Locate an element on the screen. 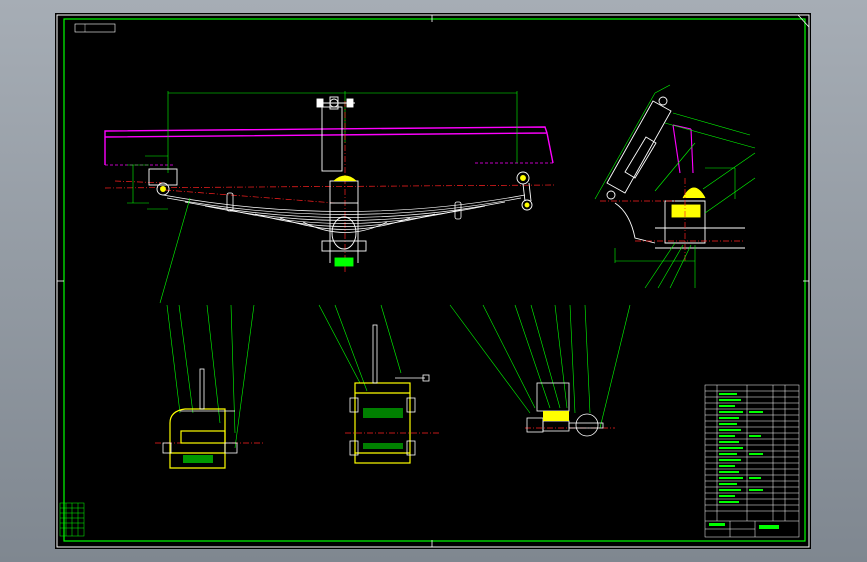  title-block-text-marks is located at coordinates (744, 461).